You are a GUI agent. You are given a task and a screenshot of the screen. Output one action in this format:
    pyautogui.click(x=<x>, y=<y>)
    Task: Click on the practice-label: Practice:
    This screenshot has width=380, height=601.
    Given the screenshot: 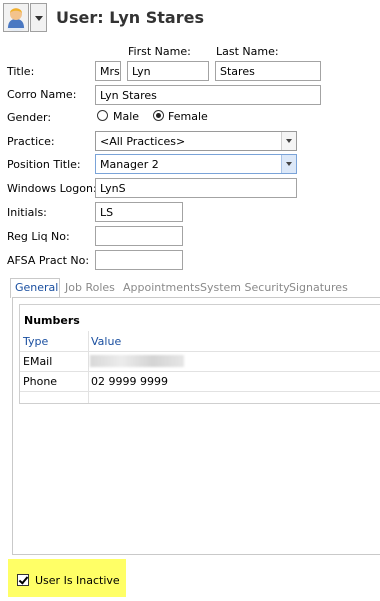 What is the action you would take?
    pyautogui.click(x=31, y=141)
    